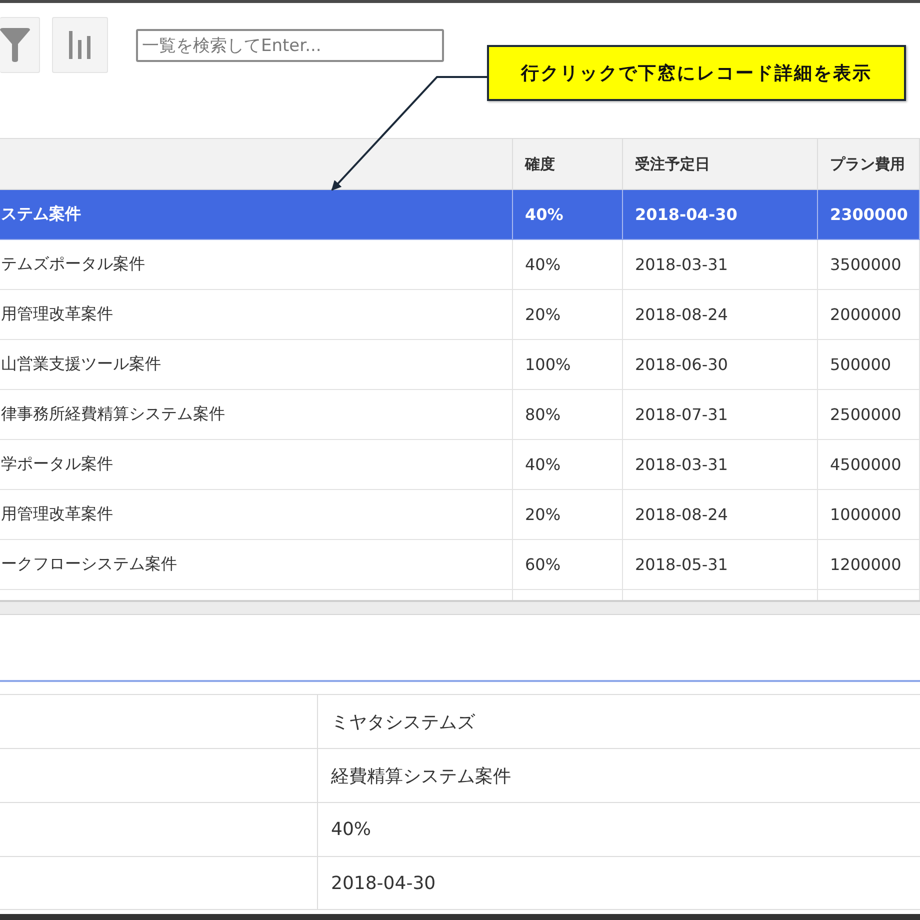 This screenshot has width=920, height=920. I want to click on filter-button, so click(20, 45).